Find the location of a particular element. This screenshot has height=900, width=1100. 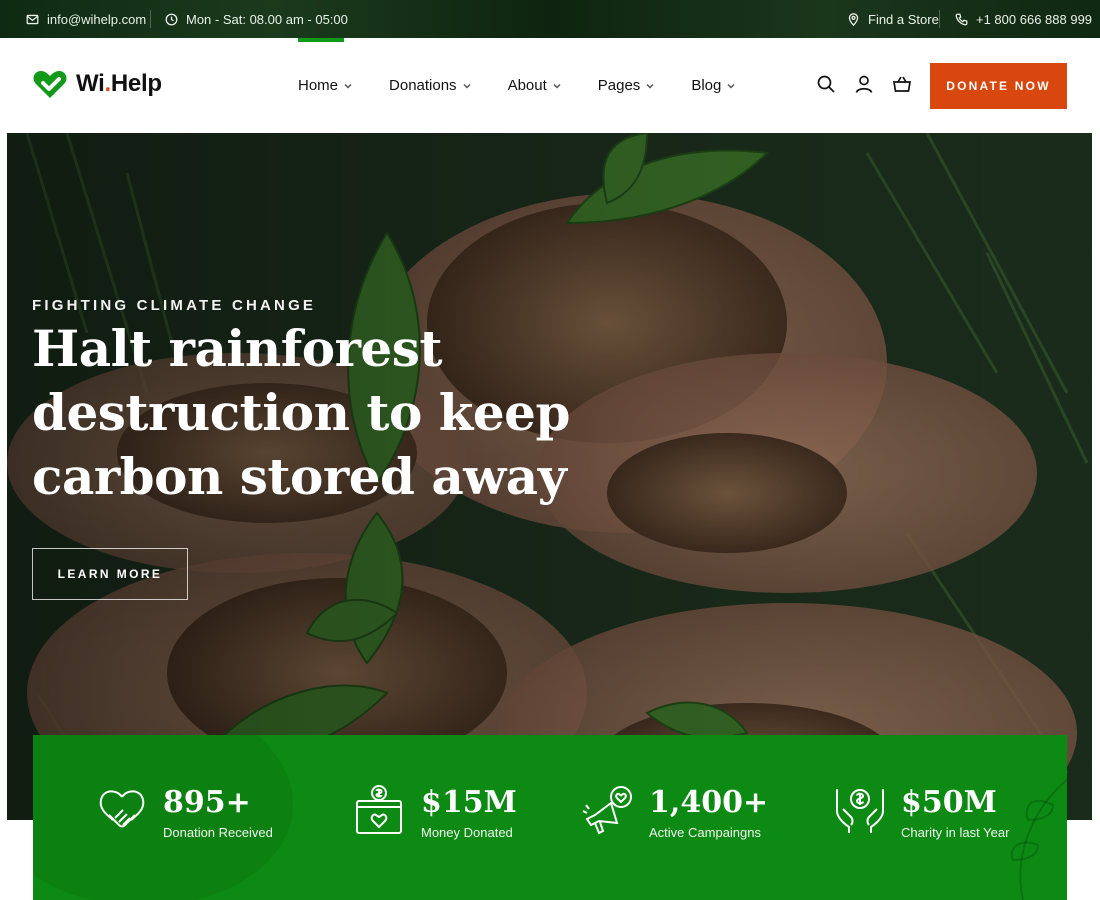

stat-donation-received: 895+ Donation Received is located at coordinates (184, 811).